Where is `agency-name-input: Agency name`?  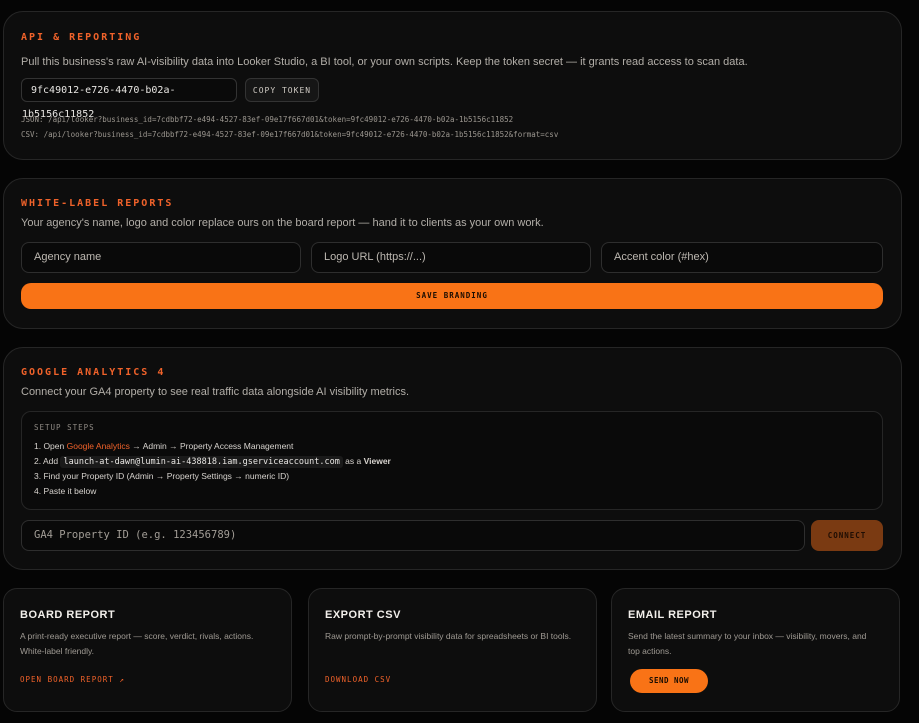
agency-name-input: Agency name is located at coordinates (161, 257).